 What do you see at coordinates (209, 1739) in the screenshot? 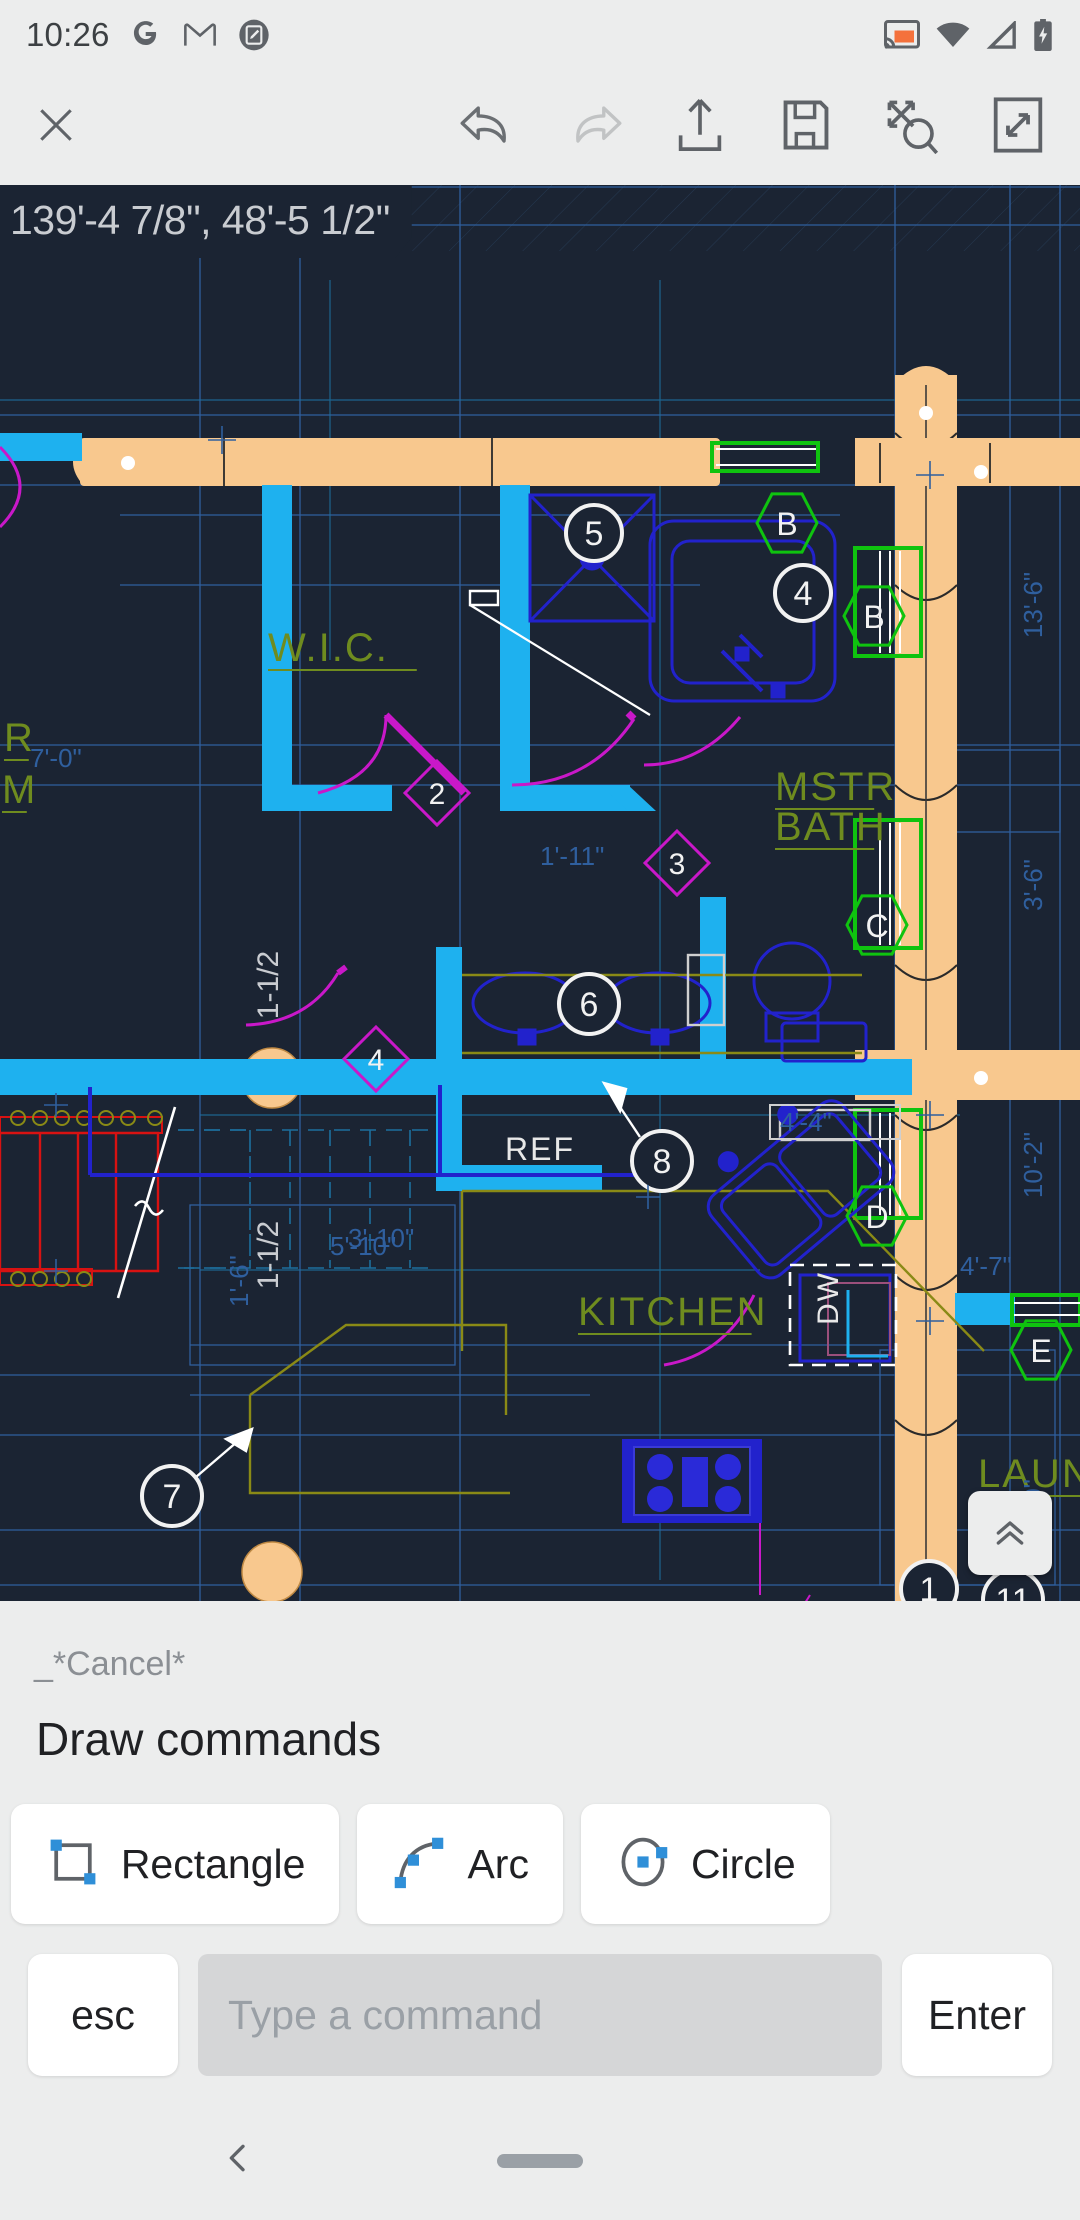
I see `command-panel-title: Draw commands` at bounding box center [209, 1739].